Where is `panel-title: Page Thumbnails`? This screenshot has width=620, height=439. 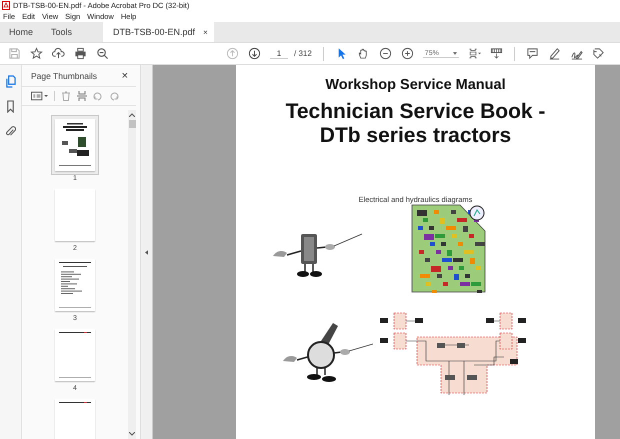 panel-title: Page Thumbnails is located at coordinates (64, 76).